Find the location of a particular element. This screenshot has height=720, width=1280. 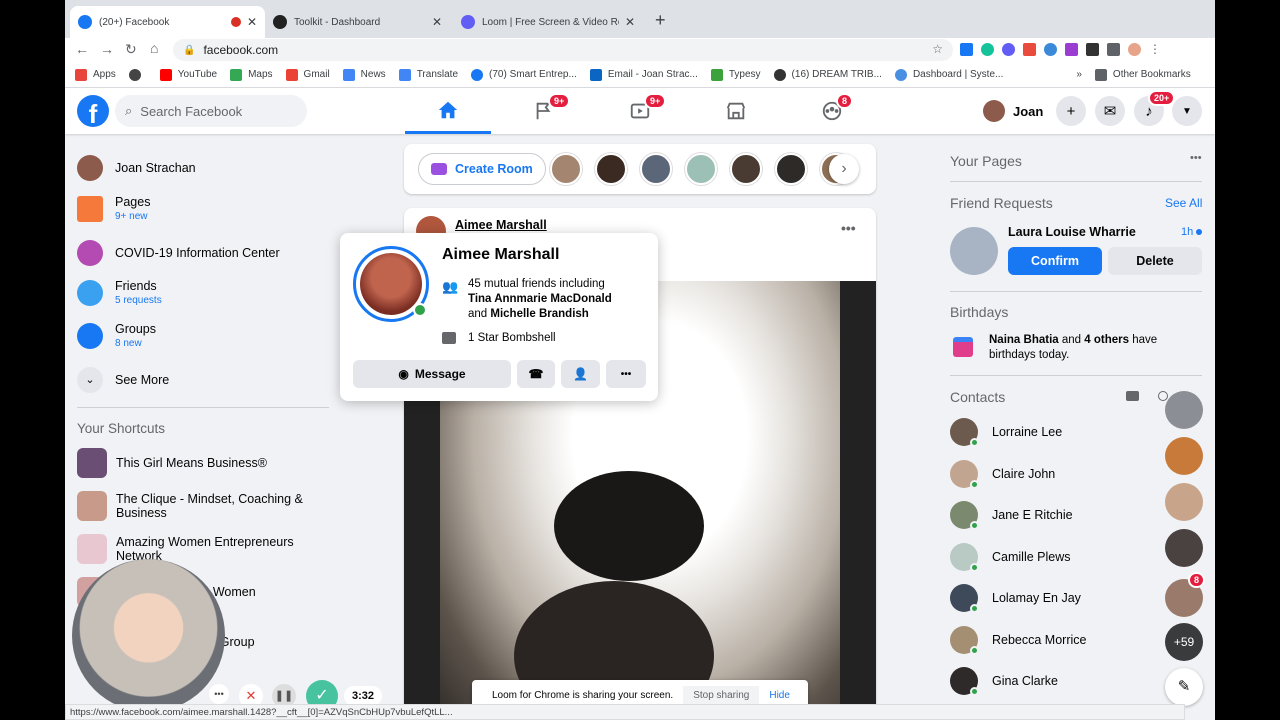

call-button: ☎ is located at coordinates (536, 374).